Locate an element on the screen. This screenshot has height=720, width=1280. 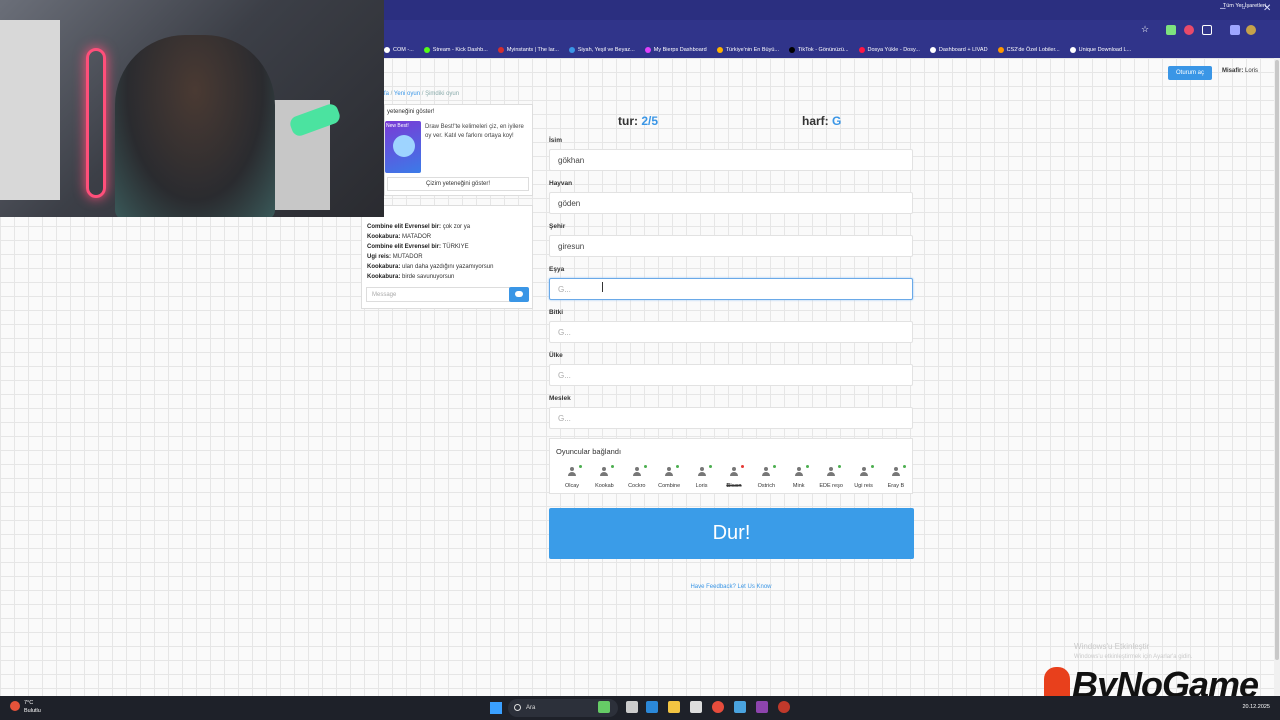
puzzle-icon is located at coordinates (1207, 30).